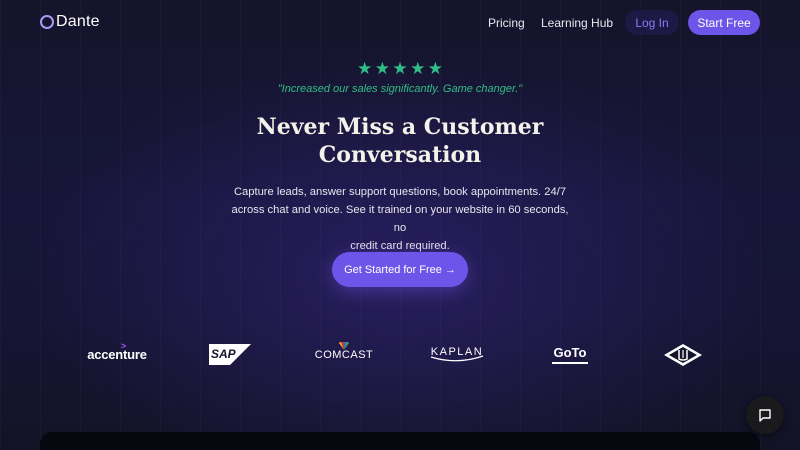  Describe the element at coordinates (47, 22) in the screenshot. I see `dante-ring-icon` at that location.